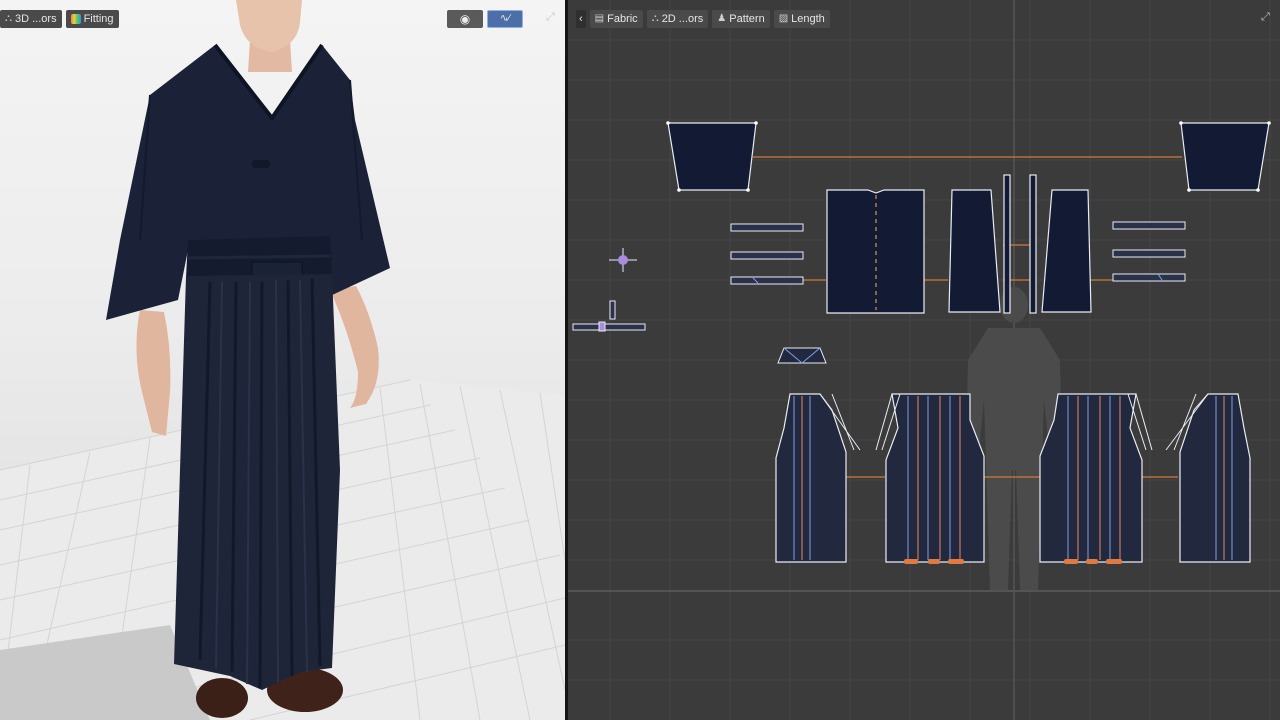  What do you see at coordinates (802, 355) in the screenshot?
I see `pattern-piece-trapezoid-small` at bounding box center [802, 355].